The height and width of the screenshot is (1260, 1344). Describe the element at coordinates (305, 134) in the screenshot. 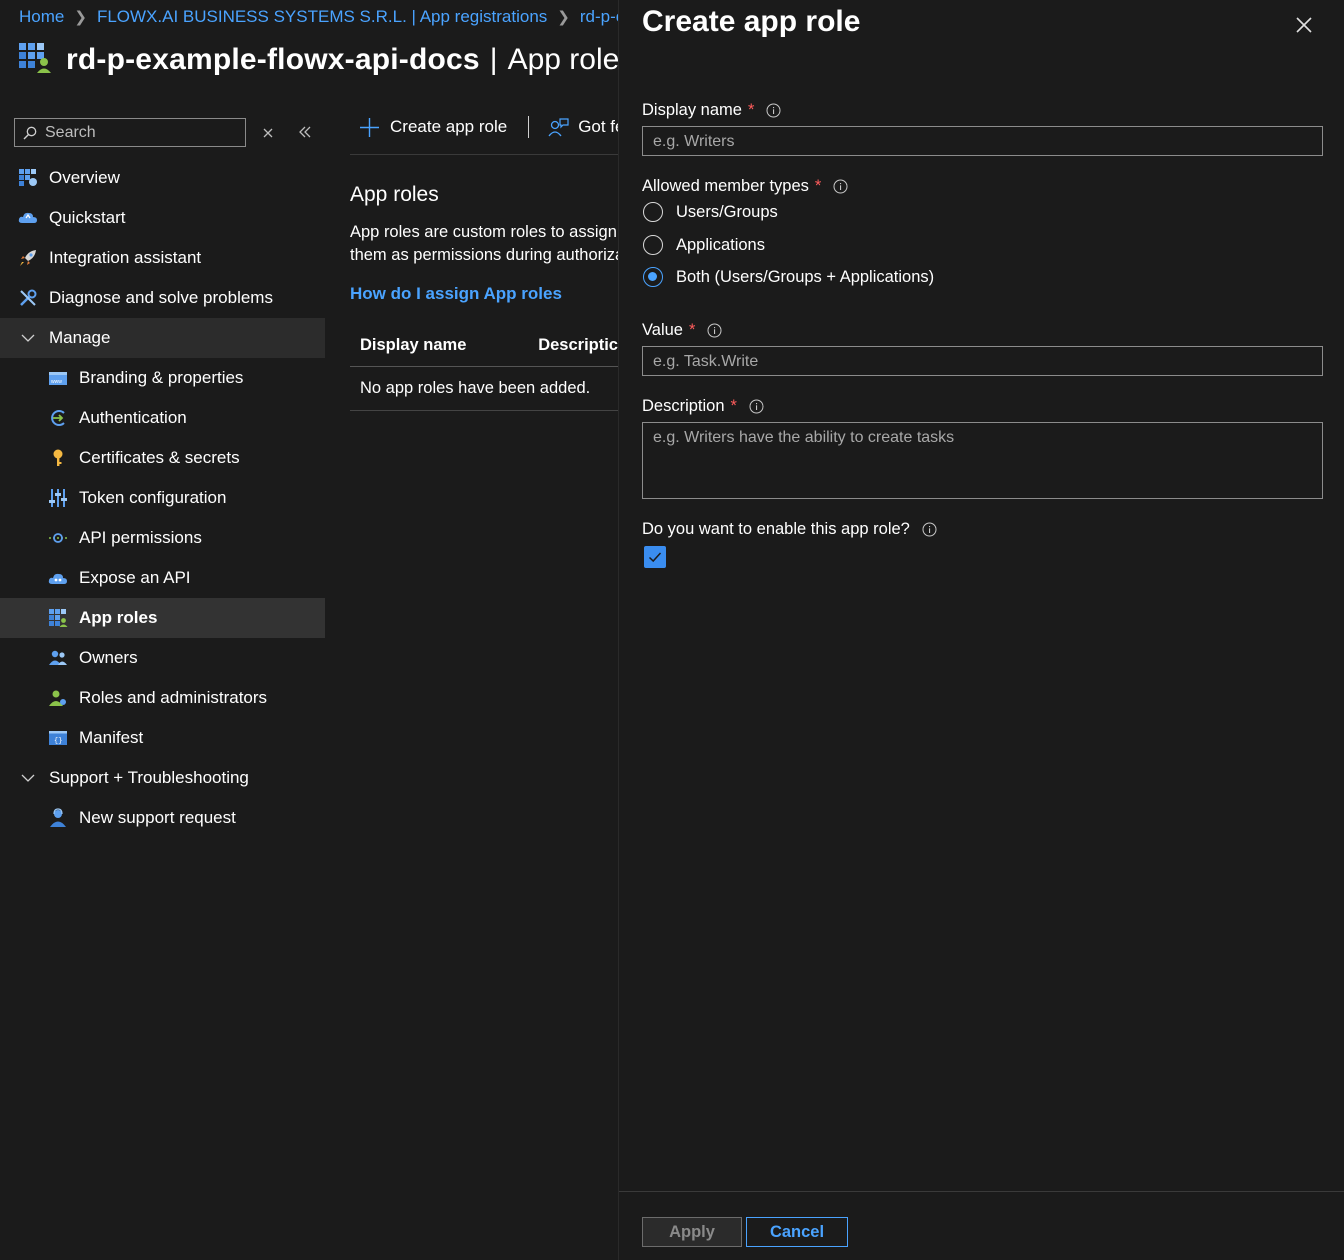

I see `collapse-menu-icon` at that location.